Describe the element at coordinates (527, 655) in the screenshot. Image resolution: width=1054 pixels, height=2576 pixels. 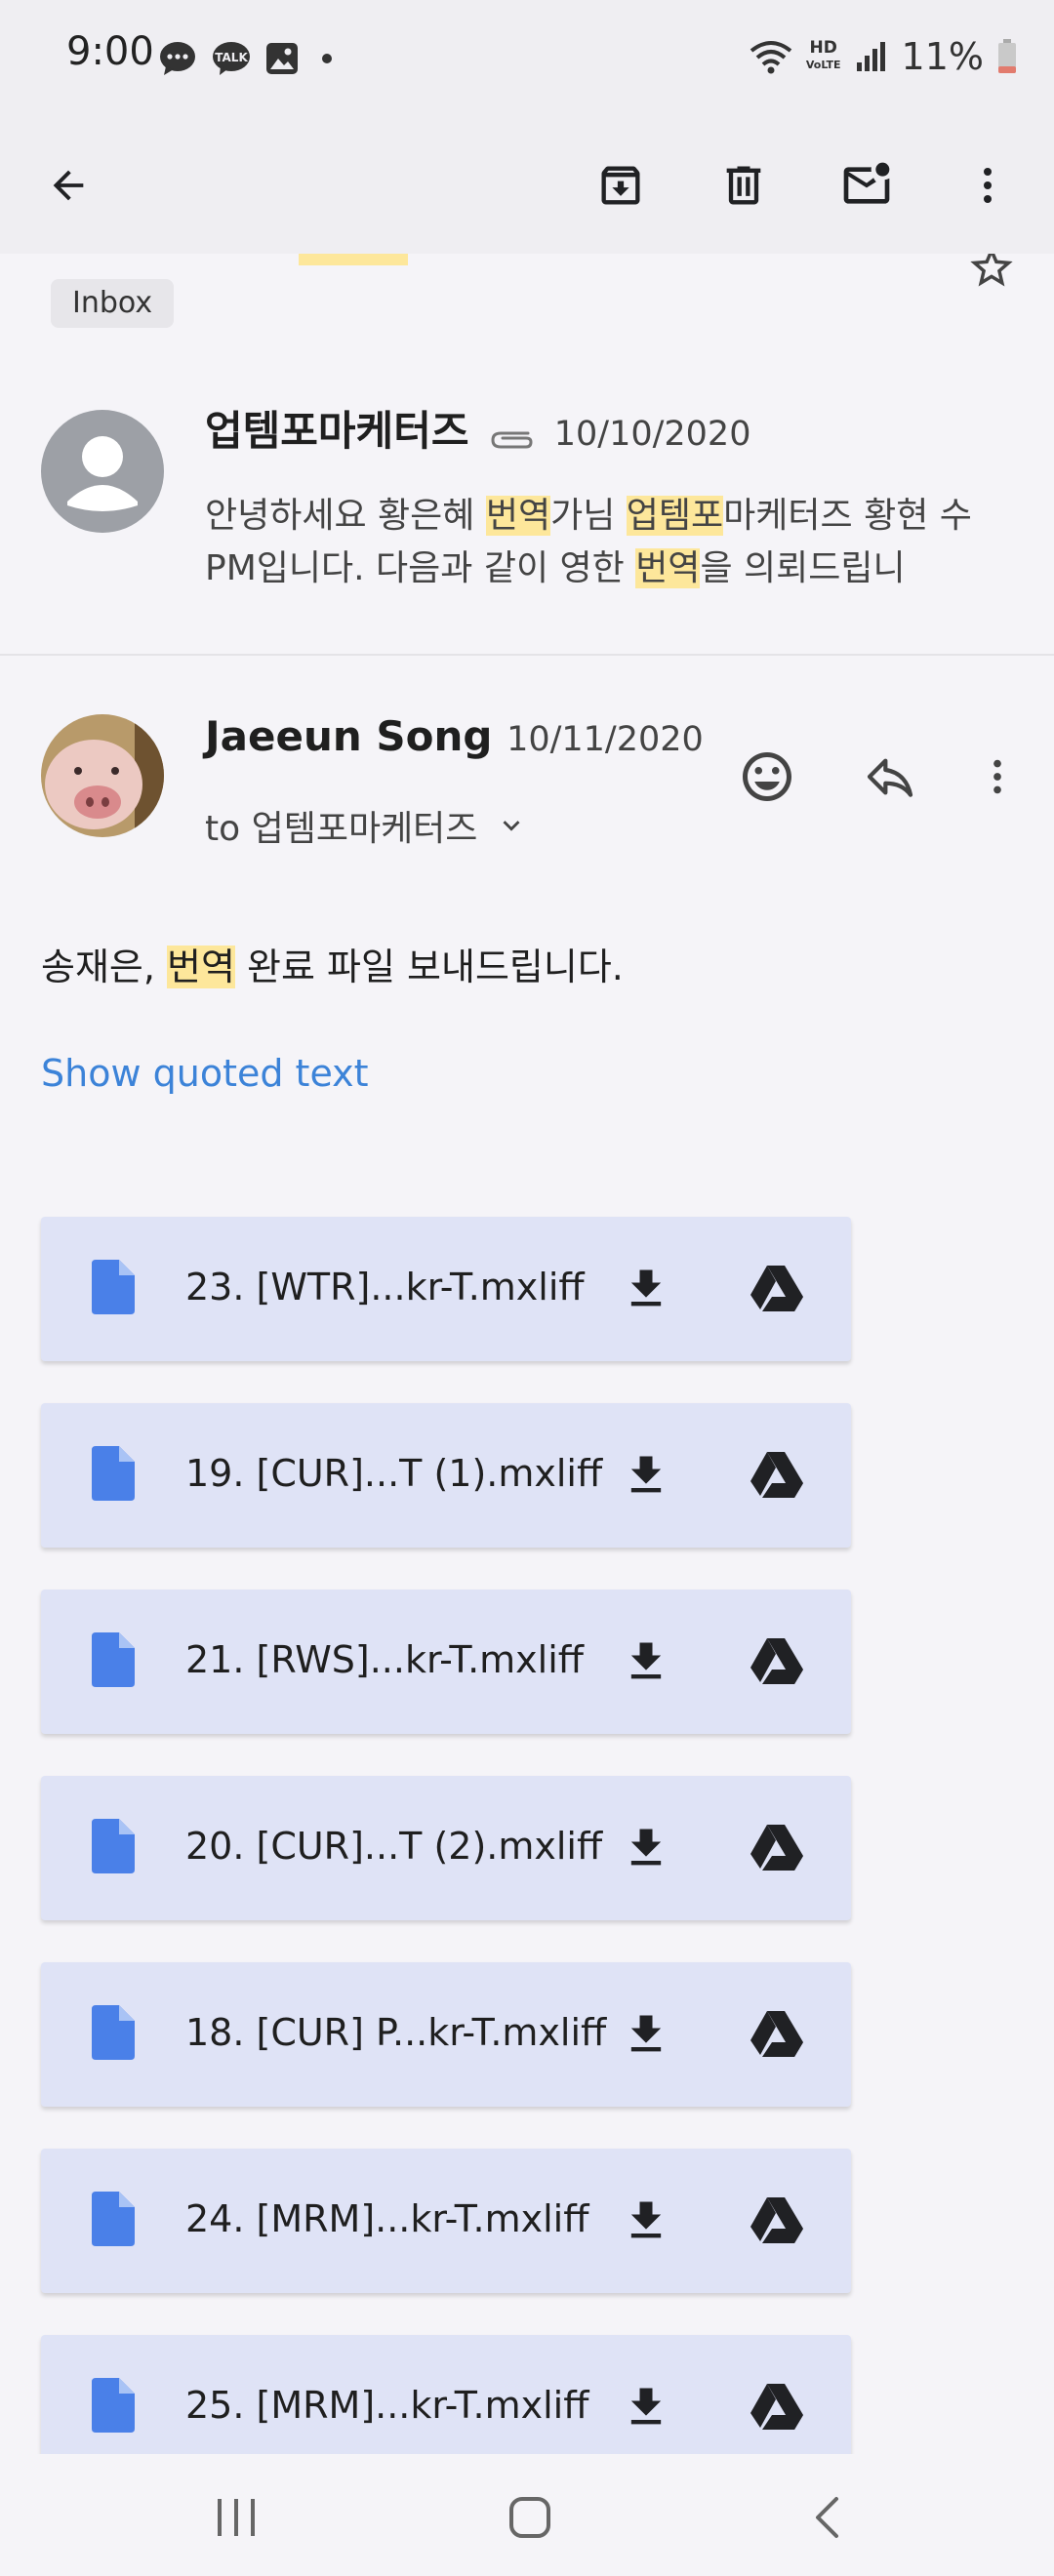
I see `message-divider` at that location.